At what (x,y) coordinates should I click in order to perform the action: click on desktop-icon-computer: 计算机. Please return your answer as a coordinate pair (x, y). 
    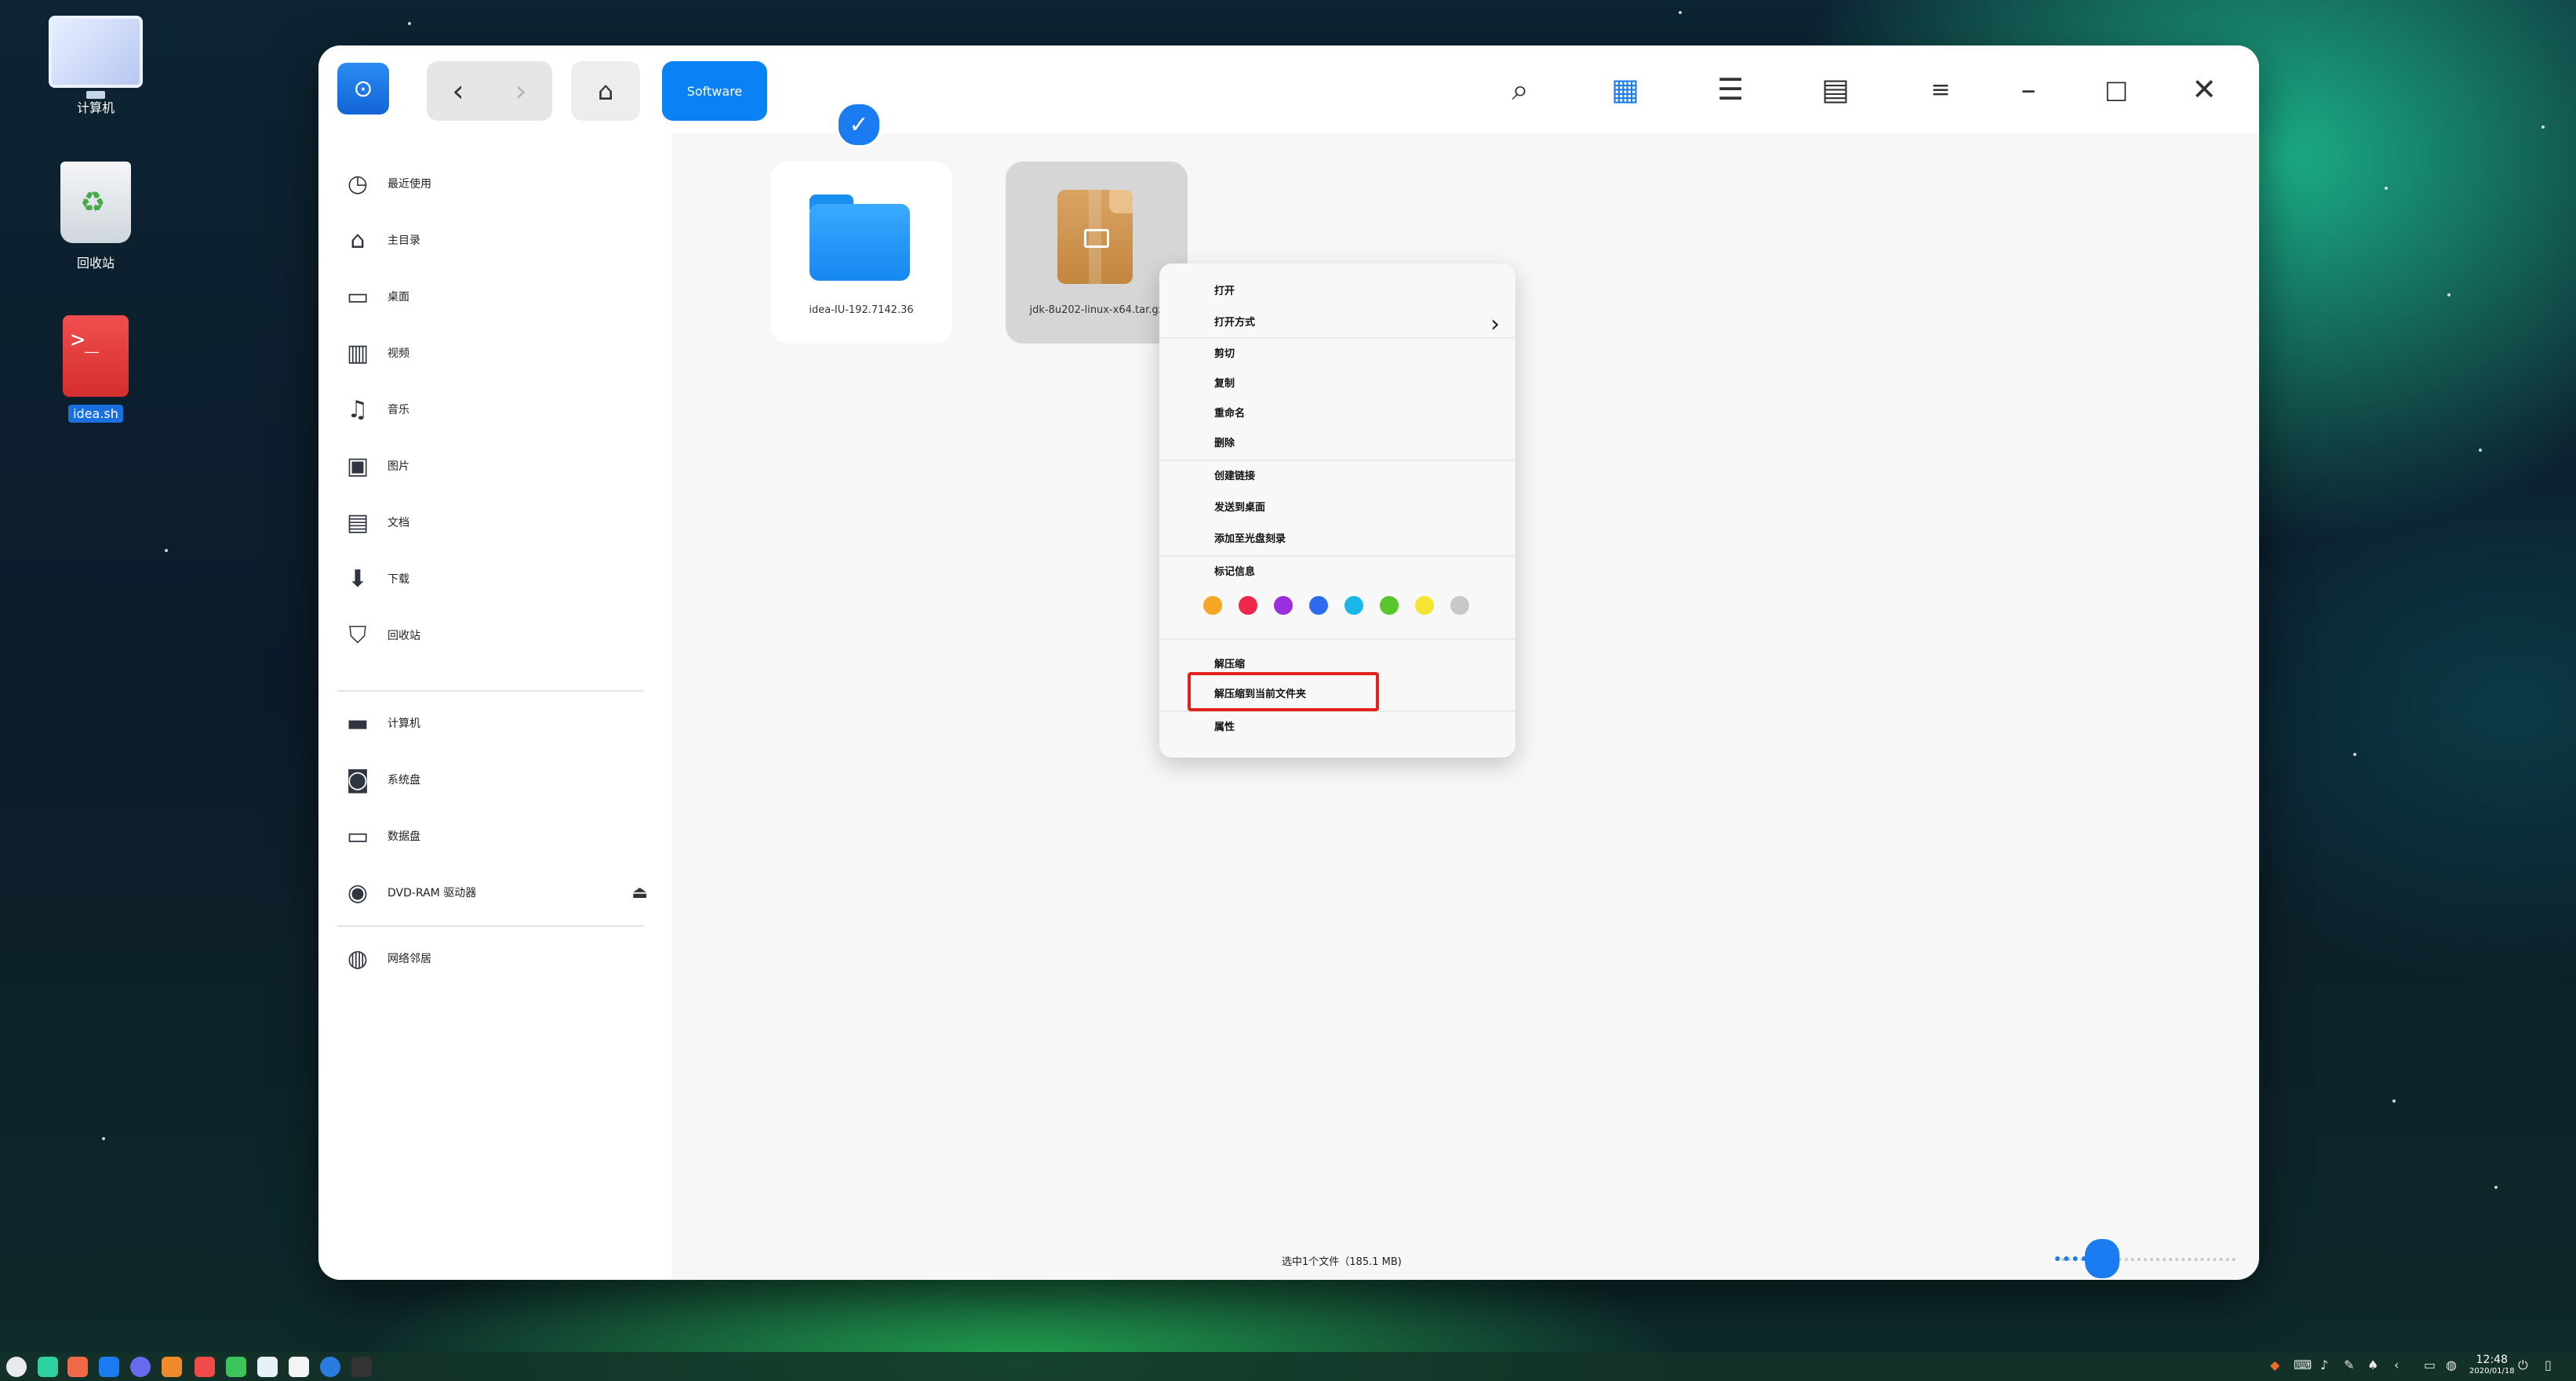
    Looking at the image, I should click on (96, 67).